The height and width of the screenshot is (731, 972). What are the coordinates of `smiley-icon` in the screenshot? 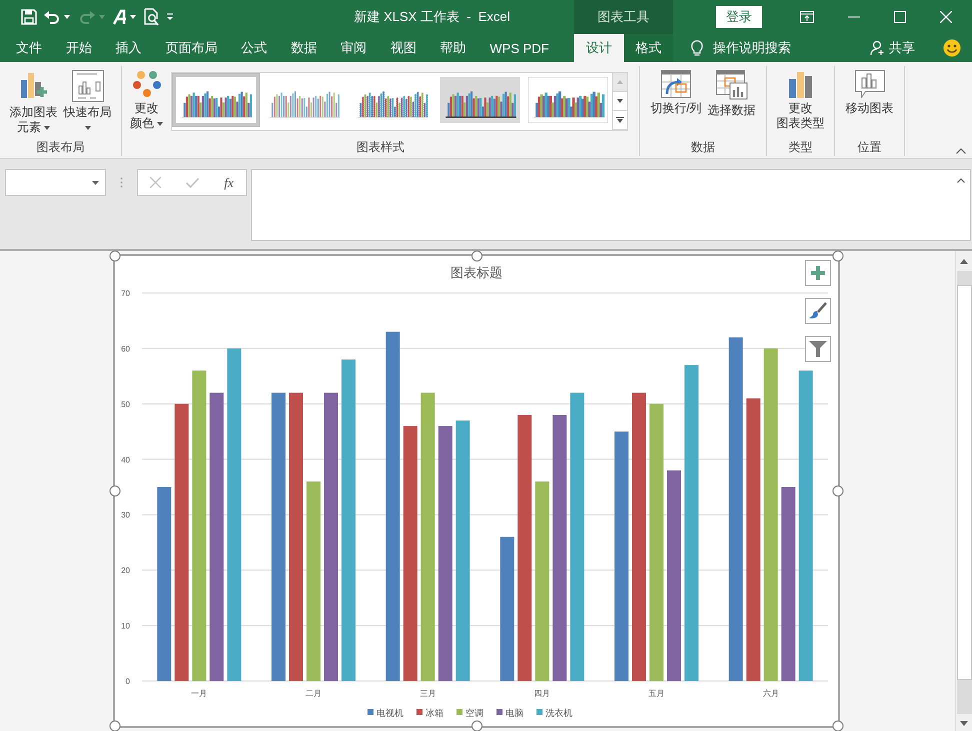 It's located at (952, 48).